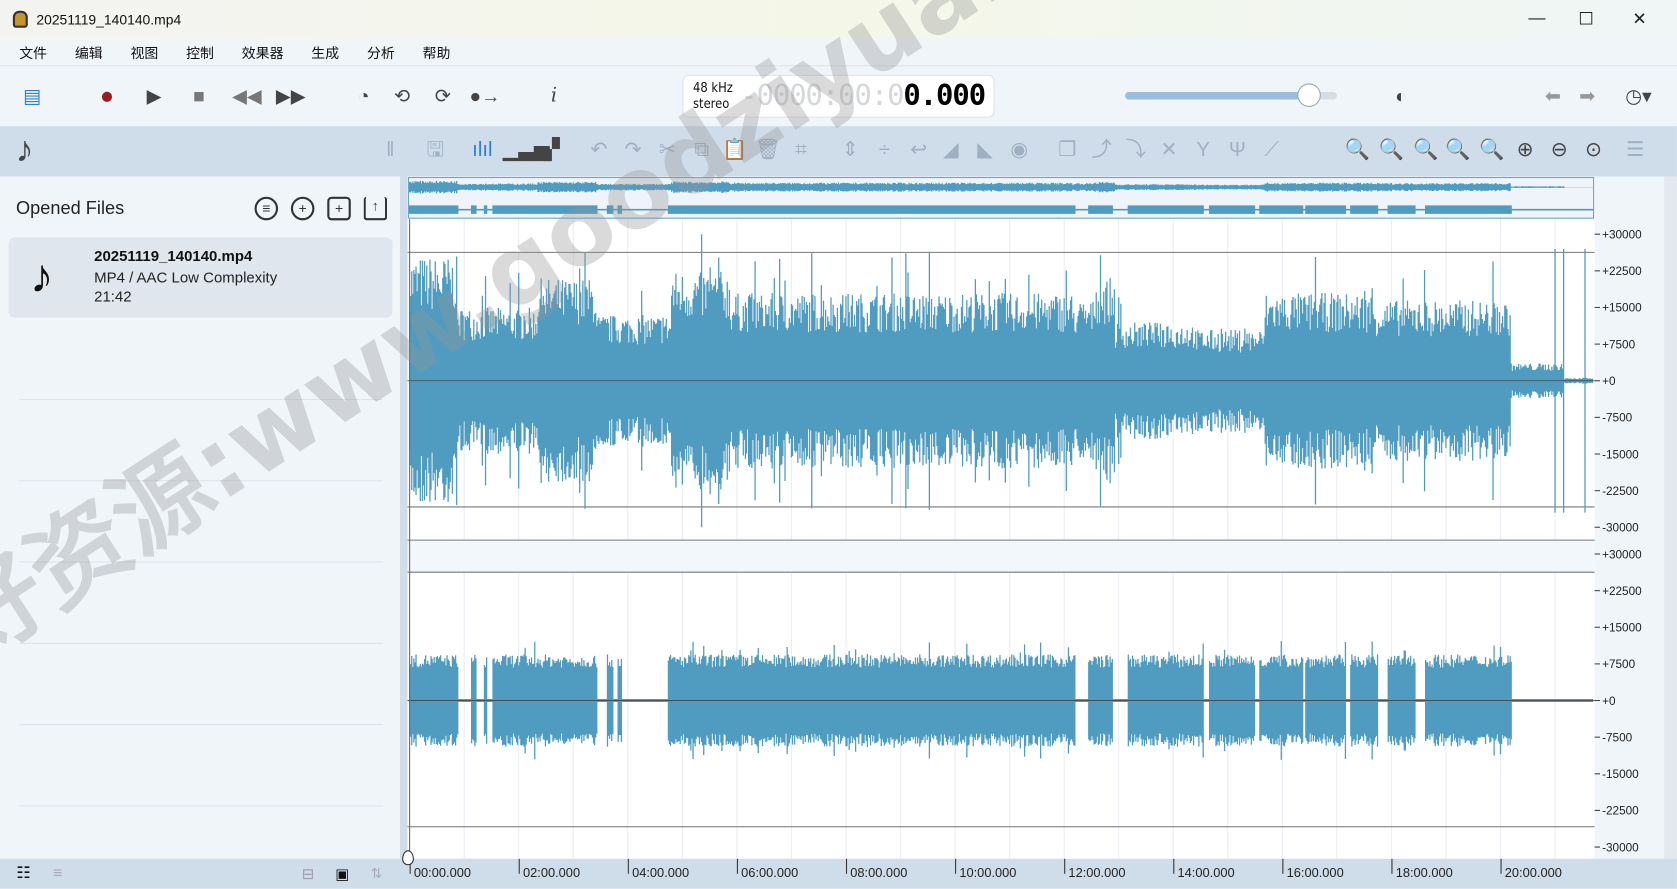 This screenshot has height=889, width=1677. What do you see at coordinates (1635, 151) in the screenshot?
I see `meter-icon: ☰` at bounding box center [1635, 151].